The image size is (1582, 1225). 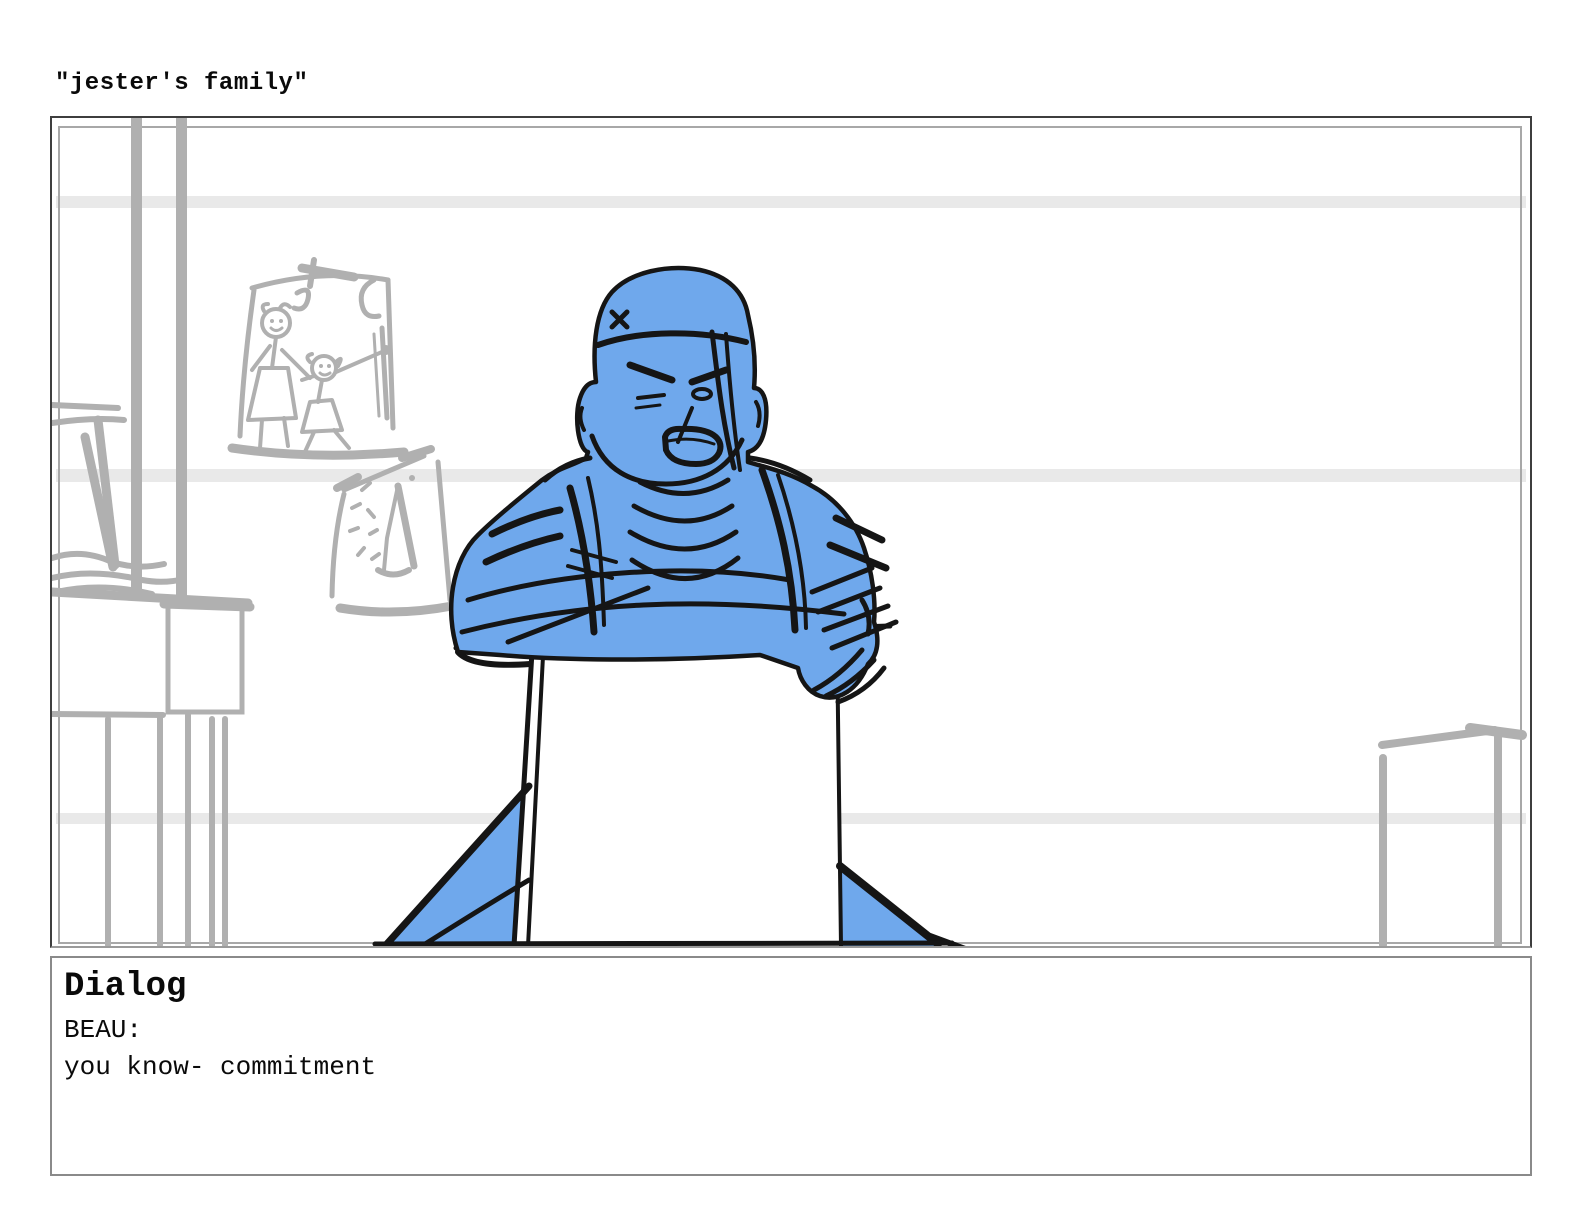 I want to click on scene-title: "jester's family", so click(x=182, y=83).